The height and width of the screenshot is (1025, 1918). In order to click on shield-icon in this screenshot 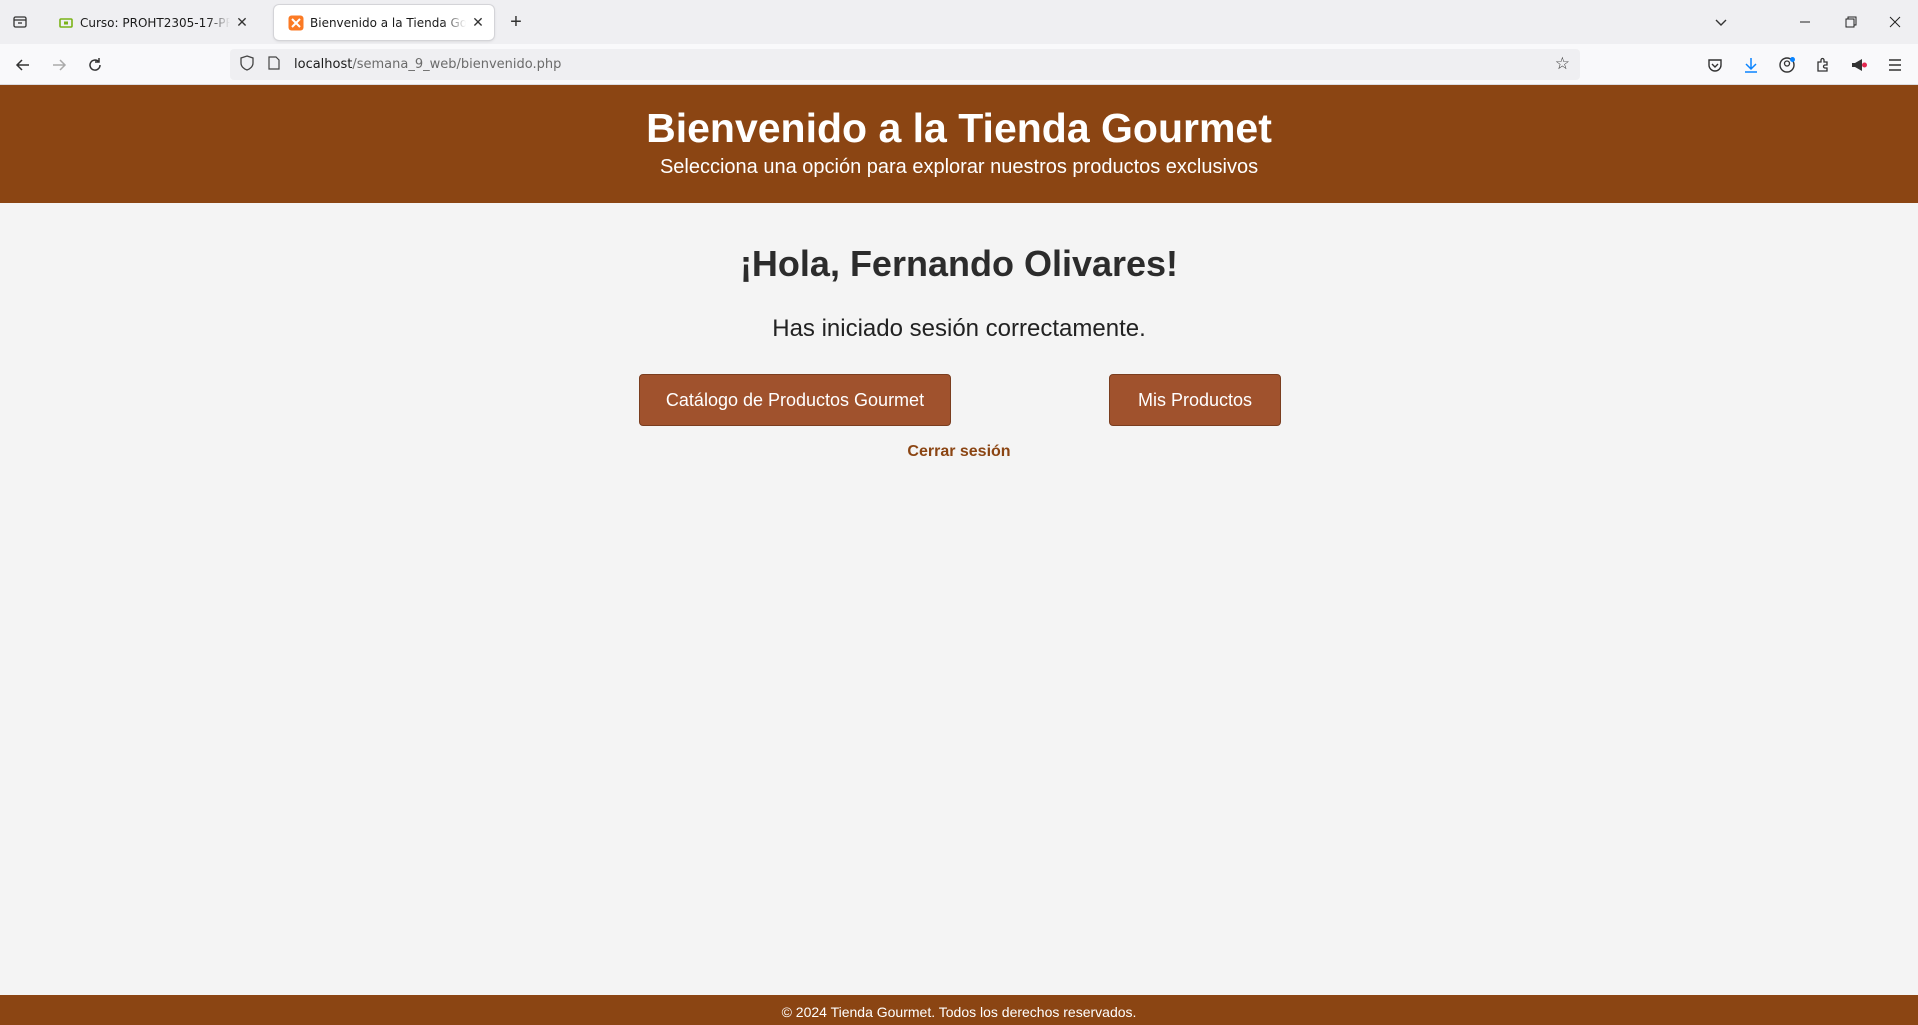, I will do `click(250, 64)`.